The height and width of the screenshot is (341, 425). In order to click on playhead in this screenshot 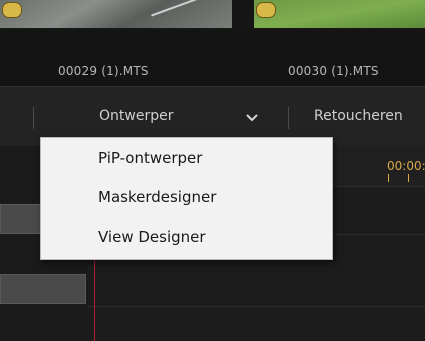, I will do `click(94, 293)`.